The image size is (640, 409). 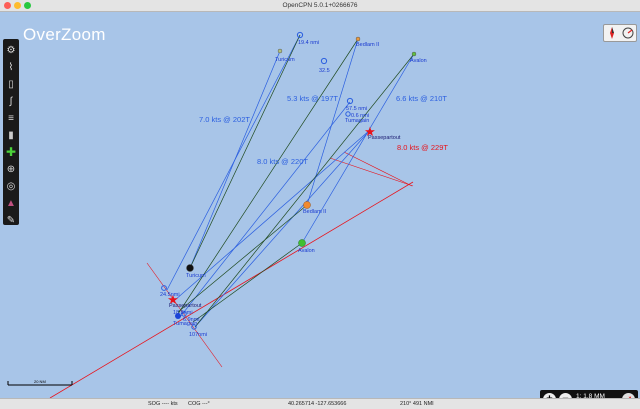 What do you see at coordinates (356, 109) in the screenshot?
I see `tumagain-range-label: 57.5 nmi` at bounding box center [356, 109].